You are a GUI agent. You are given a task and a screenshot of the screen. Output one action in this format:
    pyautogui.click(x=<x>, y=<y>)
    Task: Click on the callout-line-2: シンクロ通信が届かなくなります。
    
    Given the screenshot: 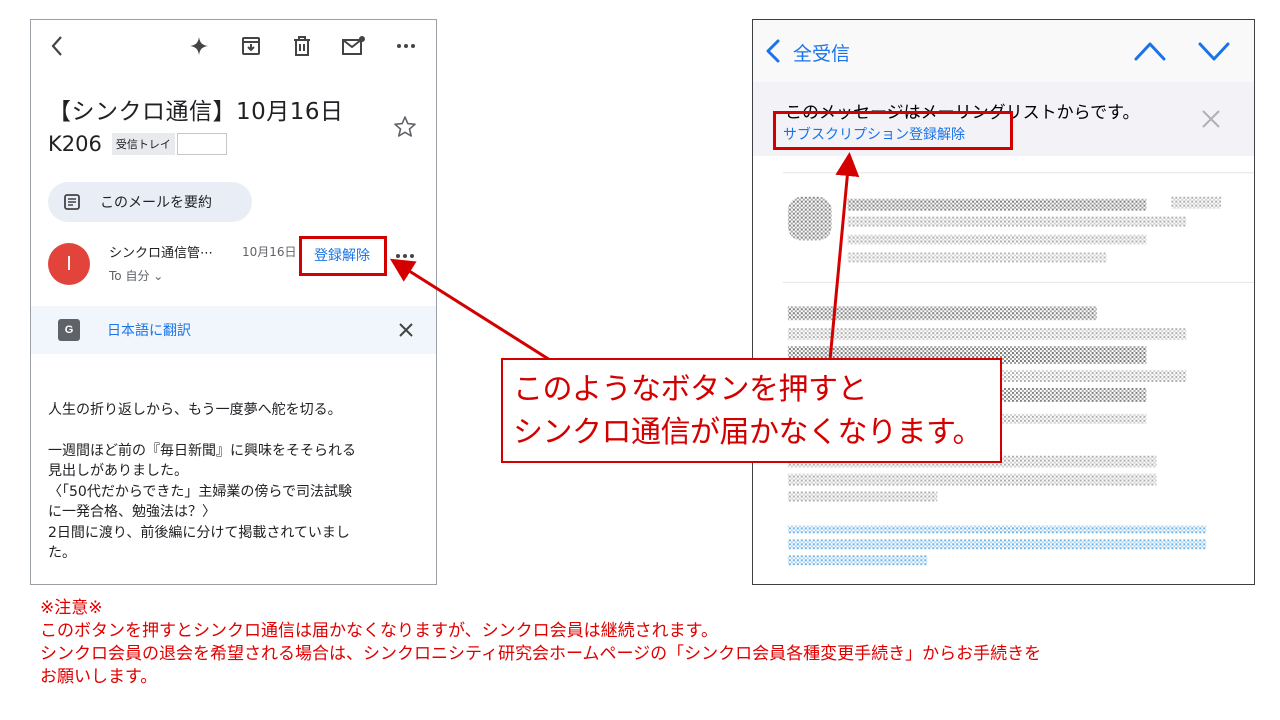 What is the action you would take?
    pyautogui.click(x=748, y=432)
    